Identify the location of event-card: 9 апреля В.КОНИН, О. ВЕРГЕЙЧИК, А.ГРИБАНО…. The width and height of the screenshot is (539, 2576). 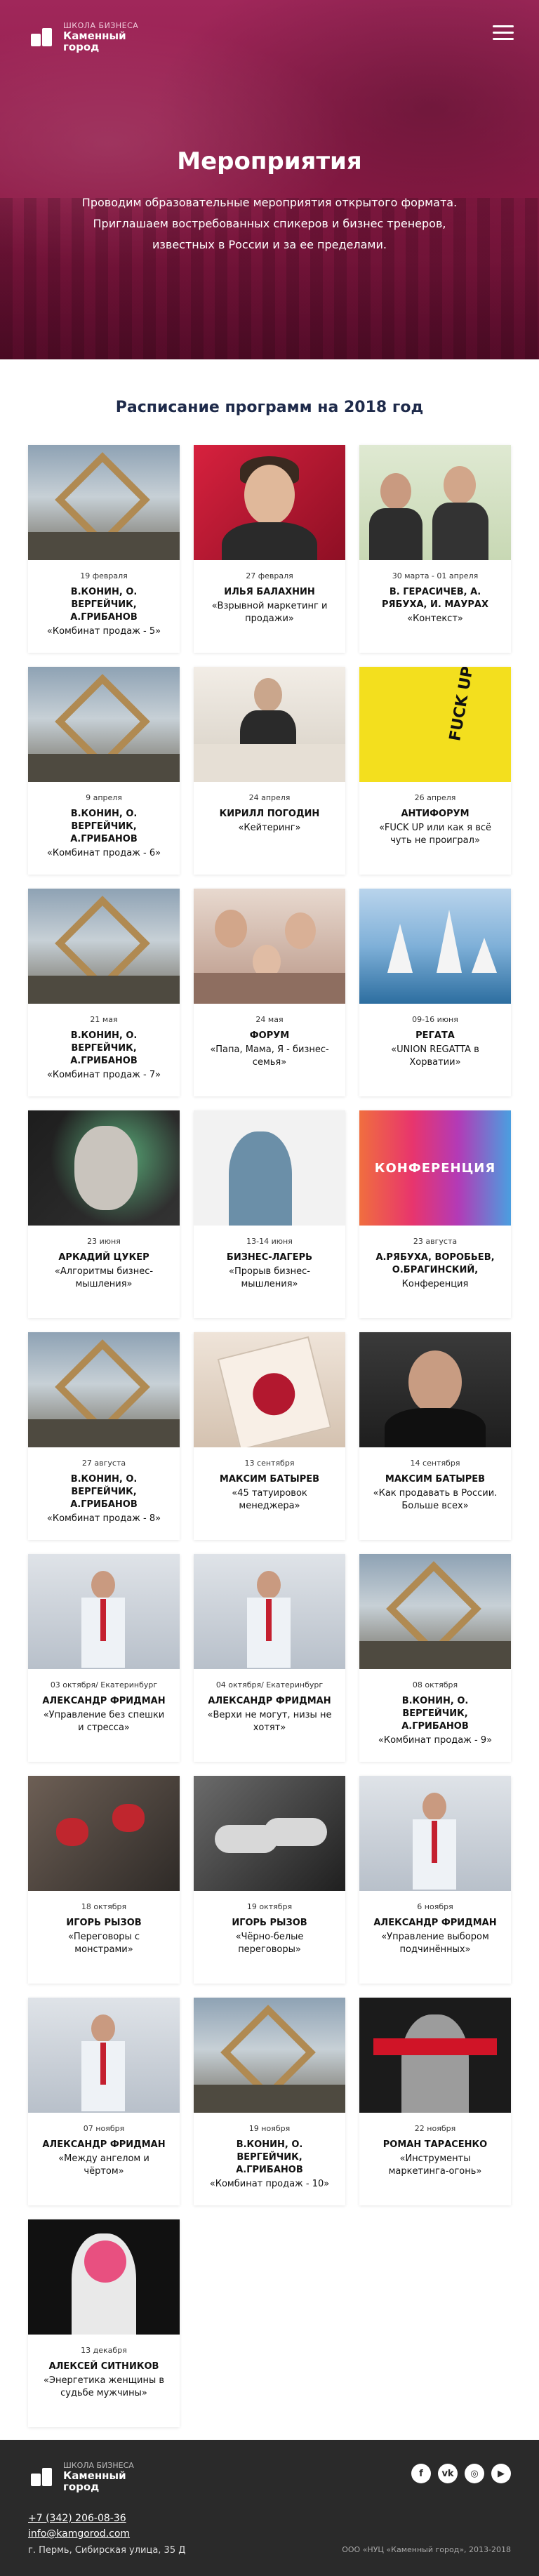
(104, 771).